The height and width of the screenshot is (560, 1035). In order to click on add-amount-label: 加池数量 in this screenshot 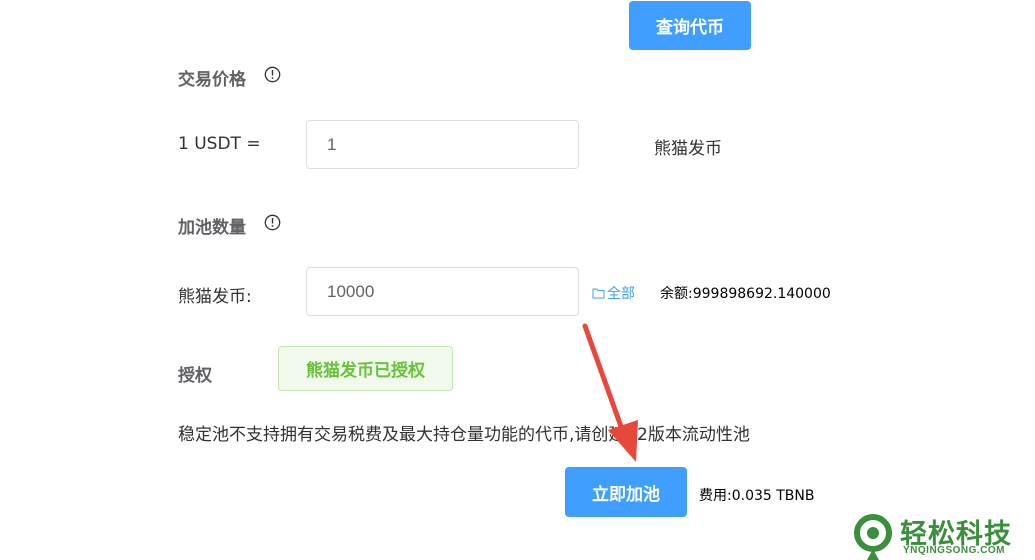, I will do `click(212, 228)`.